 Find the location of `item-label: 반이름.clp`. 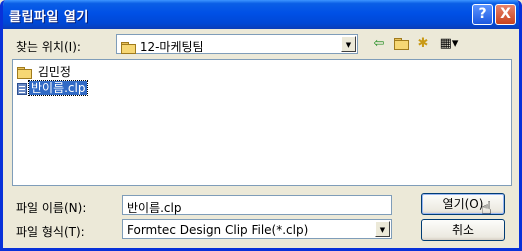

item-label: 반이름.clp is located at coordinates (58, 88).